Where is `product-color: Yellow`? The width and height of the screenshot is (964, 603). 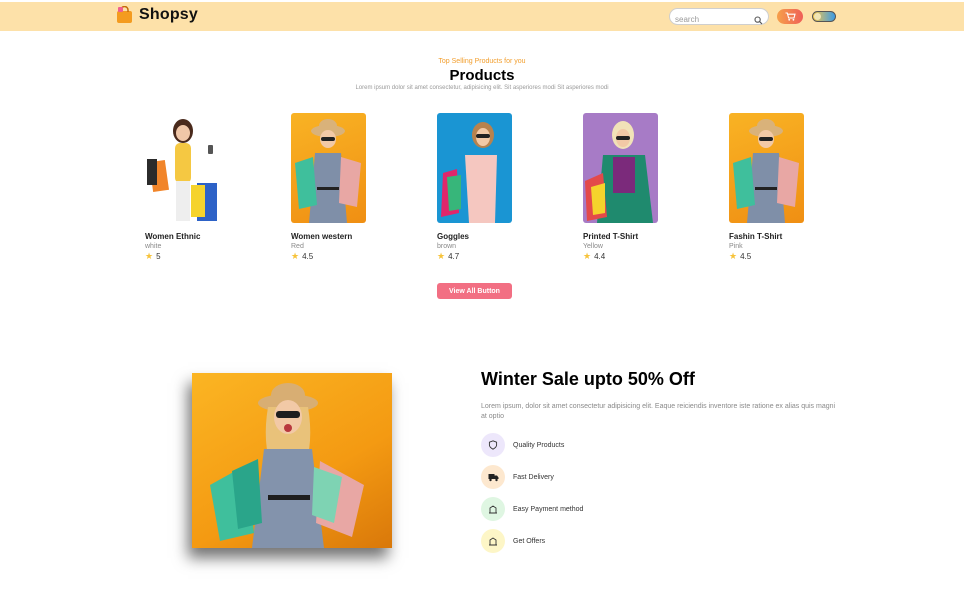 product-color: Yellow is located at coordinates (593, 246).